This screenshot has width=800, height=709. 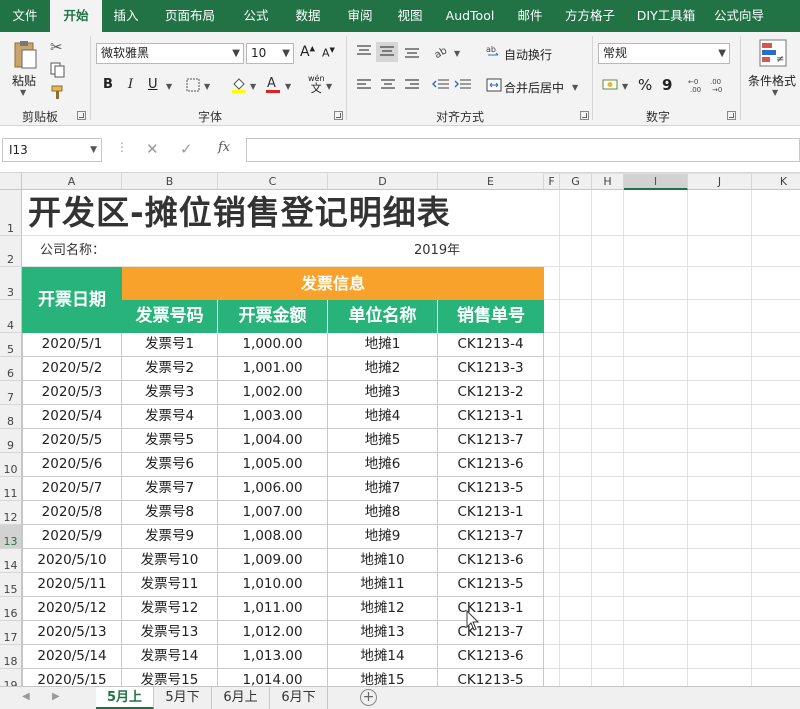 I want to click on decrease-decimal-icon: .00 →0, so click(x=719, y=86).